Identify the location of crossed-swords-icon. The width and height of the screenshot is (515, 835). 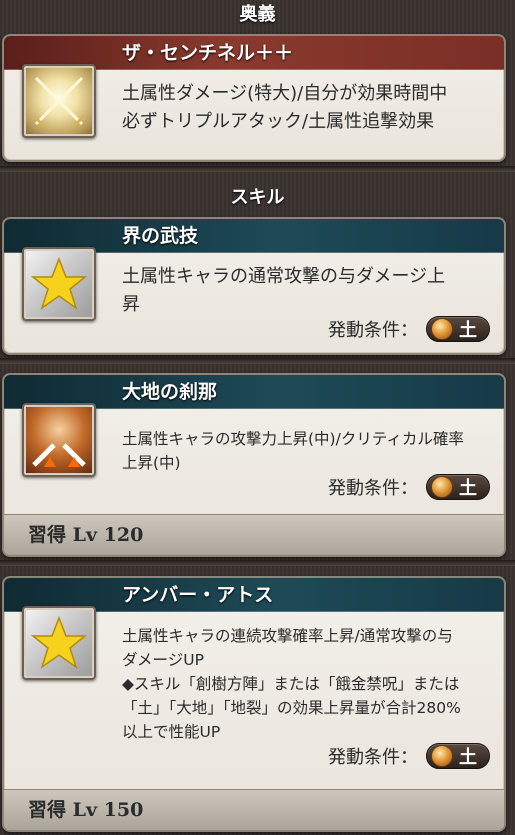
(59, 101).